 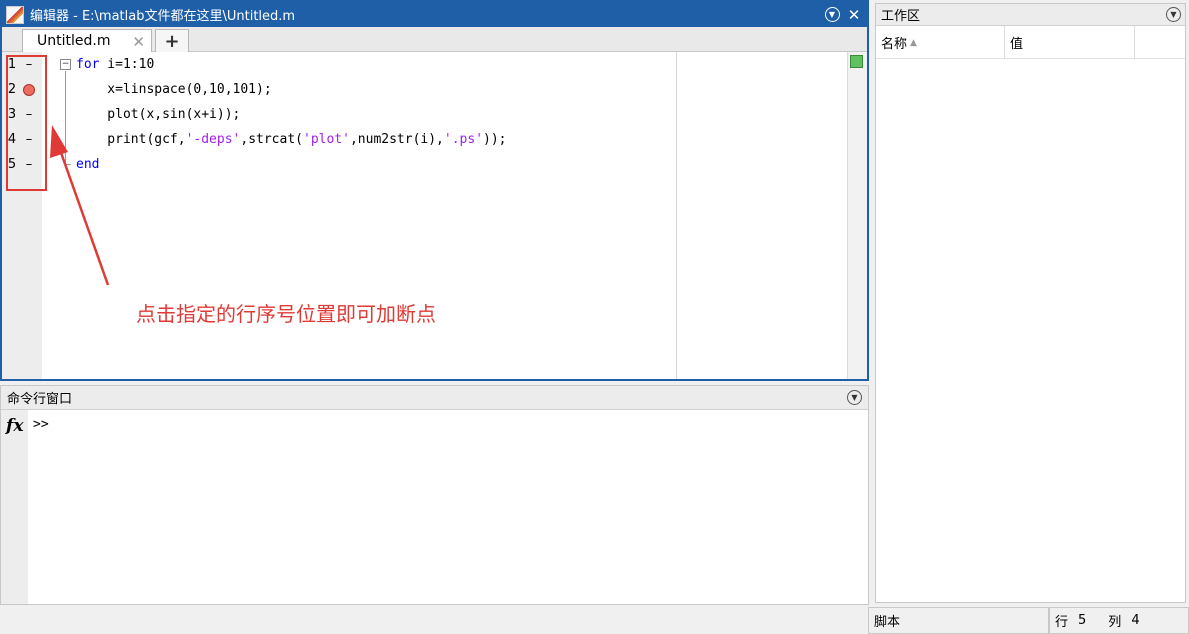 What do you see at coordinates (74, 41) in the screenshot?
I see `tab-label: Untitled.m` at bounding box center [74, 41].